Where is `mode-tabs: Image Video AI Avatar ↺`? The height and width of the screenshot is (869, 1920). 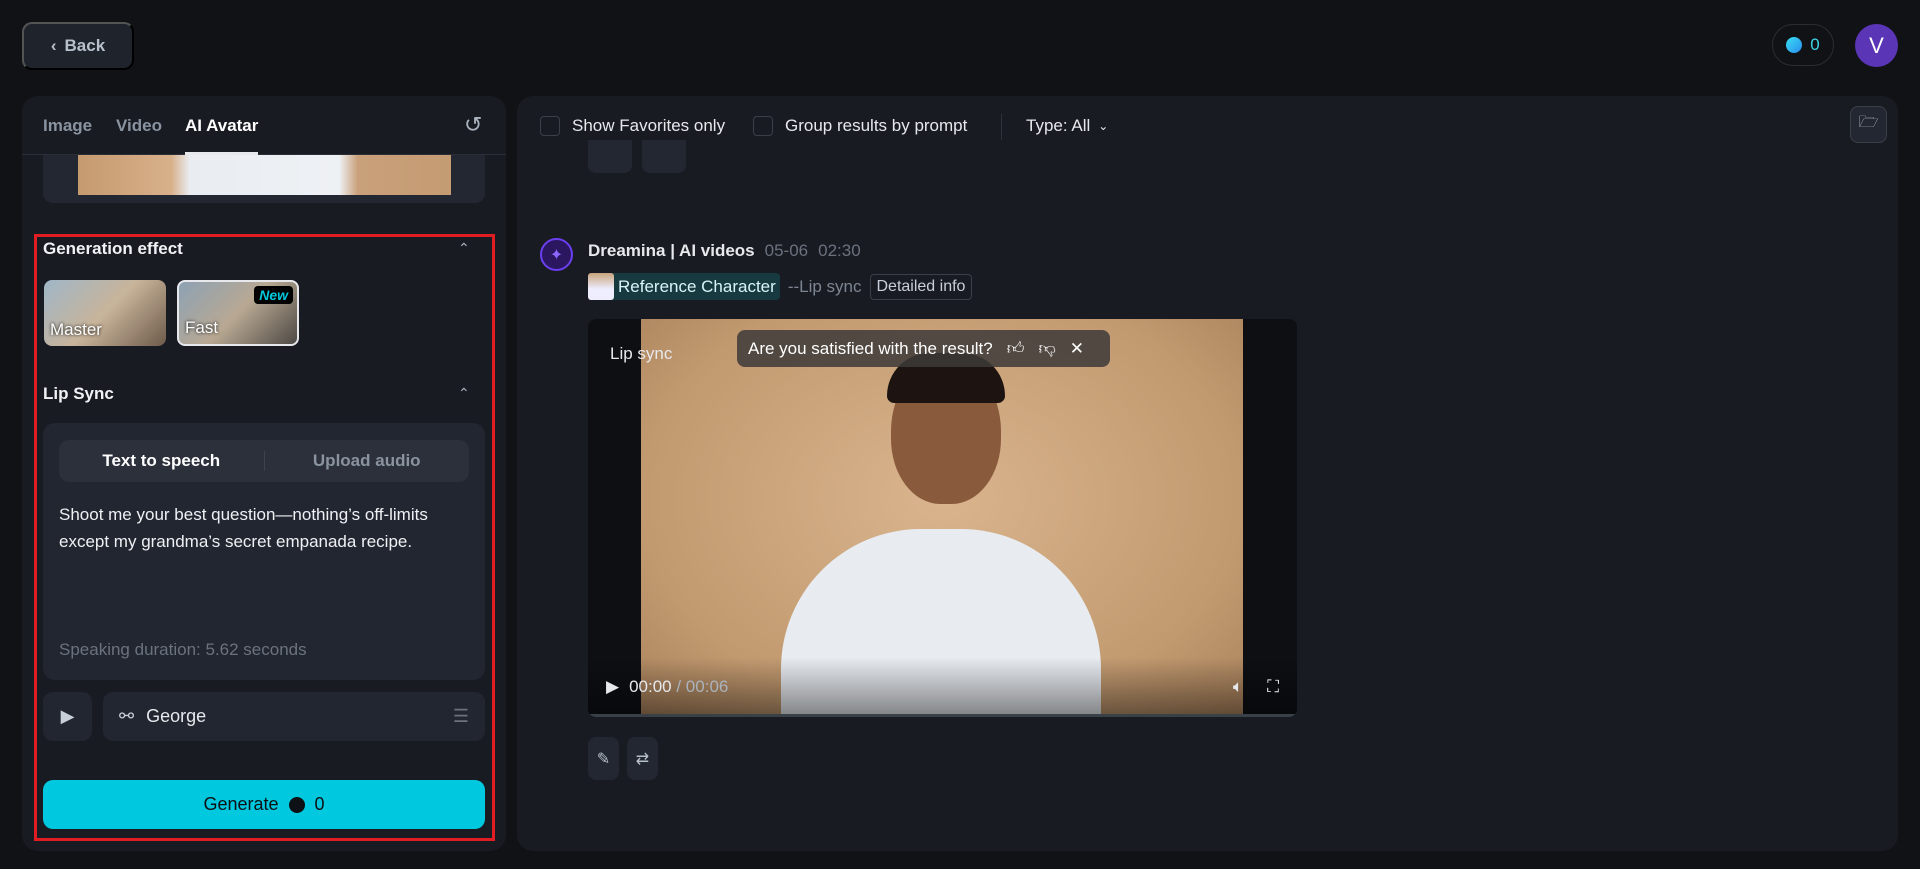 mode-tabs: Image Video AI Avatar ↺ is located at coordinates (264, 125).